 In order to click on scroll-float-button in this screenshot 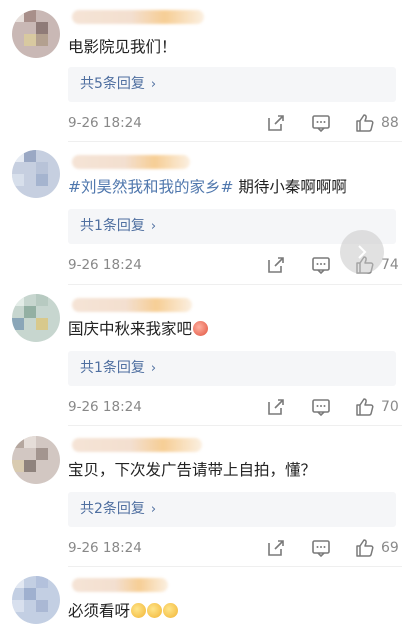, I will do `click(362, 252)`.